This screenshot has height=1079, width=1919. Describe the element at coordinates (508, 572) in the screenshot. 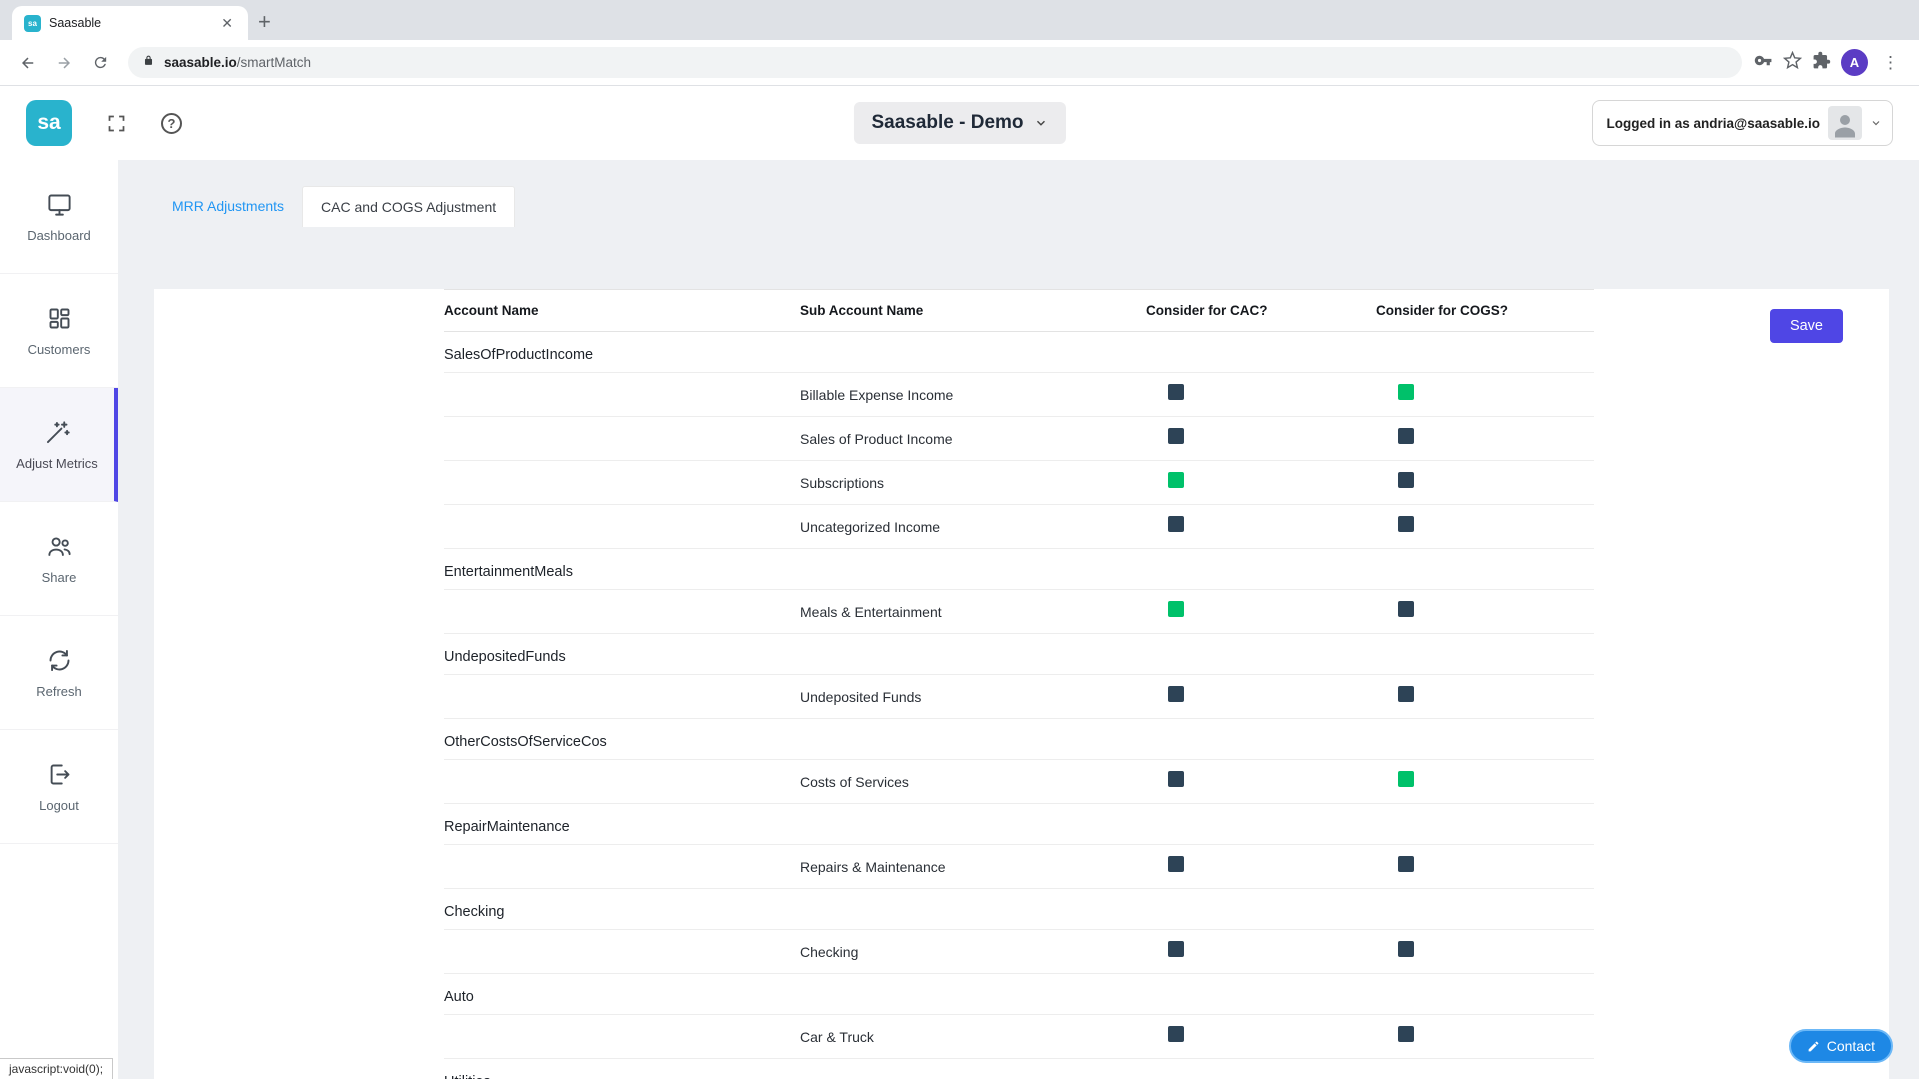

I see `group-name: EntertainmentMeals` at that location.